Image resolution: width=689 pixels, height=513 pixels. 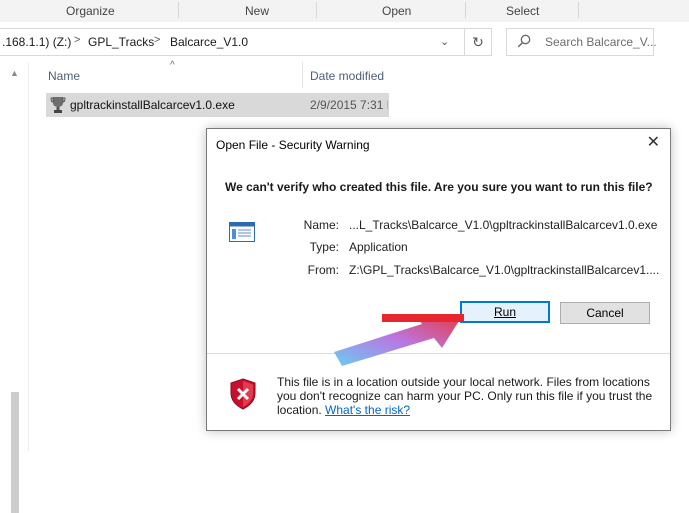 What do you see at coordinates (522, 11) in the screenshot?
I see `ribbon-select: Select` at bounding box center [522, 11].